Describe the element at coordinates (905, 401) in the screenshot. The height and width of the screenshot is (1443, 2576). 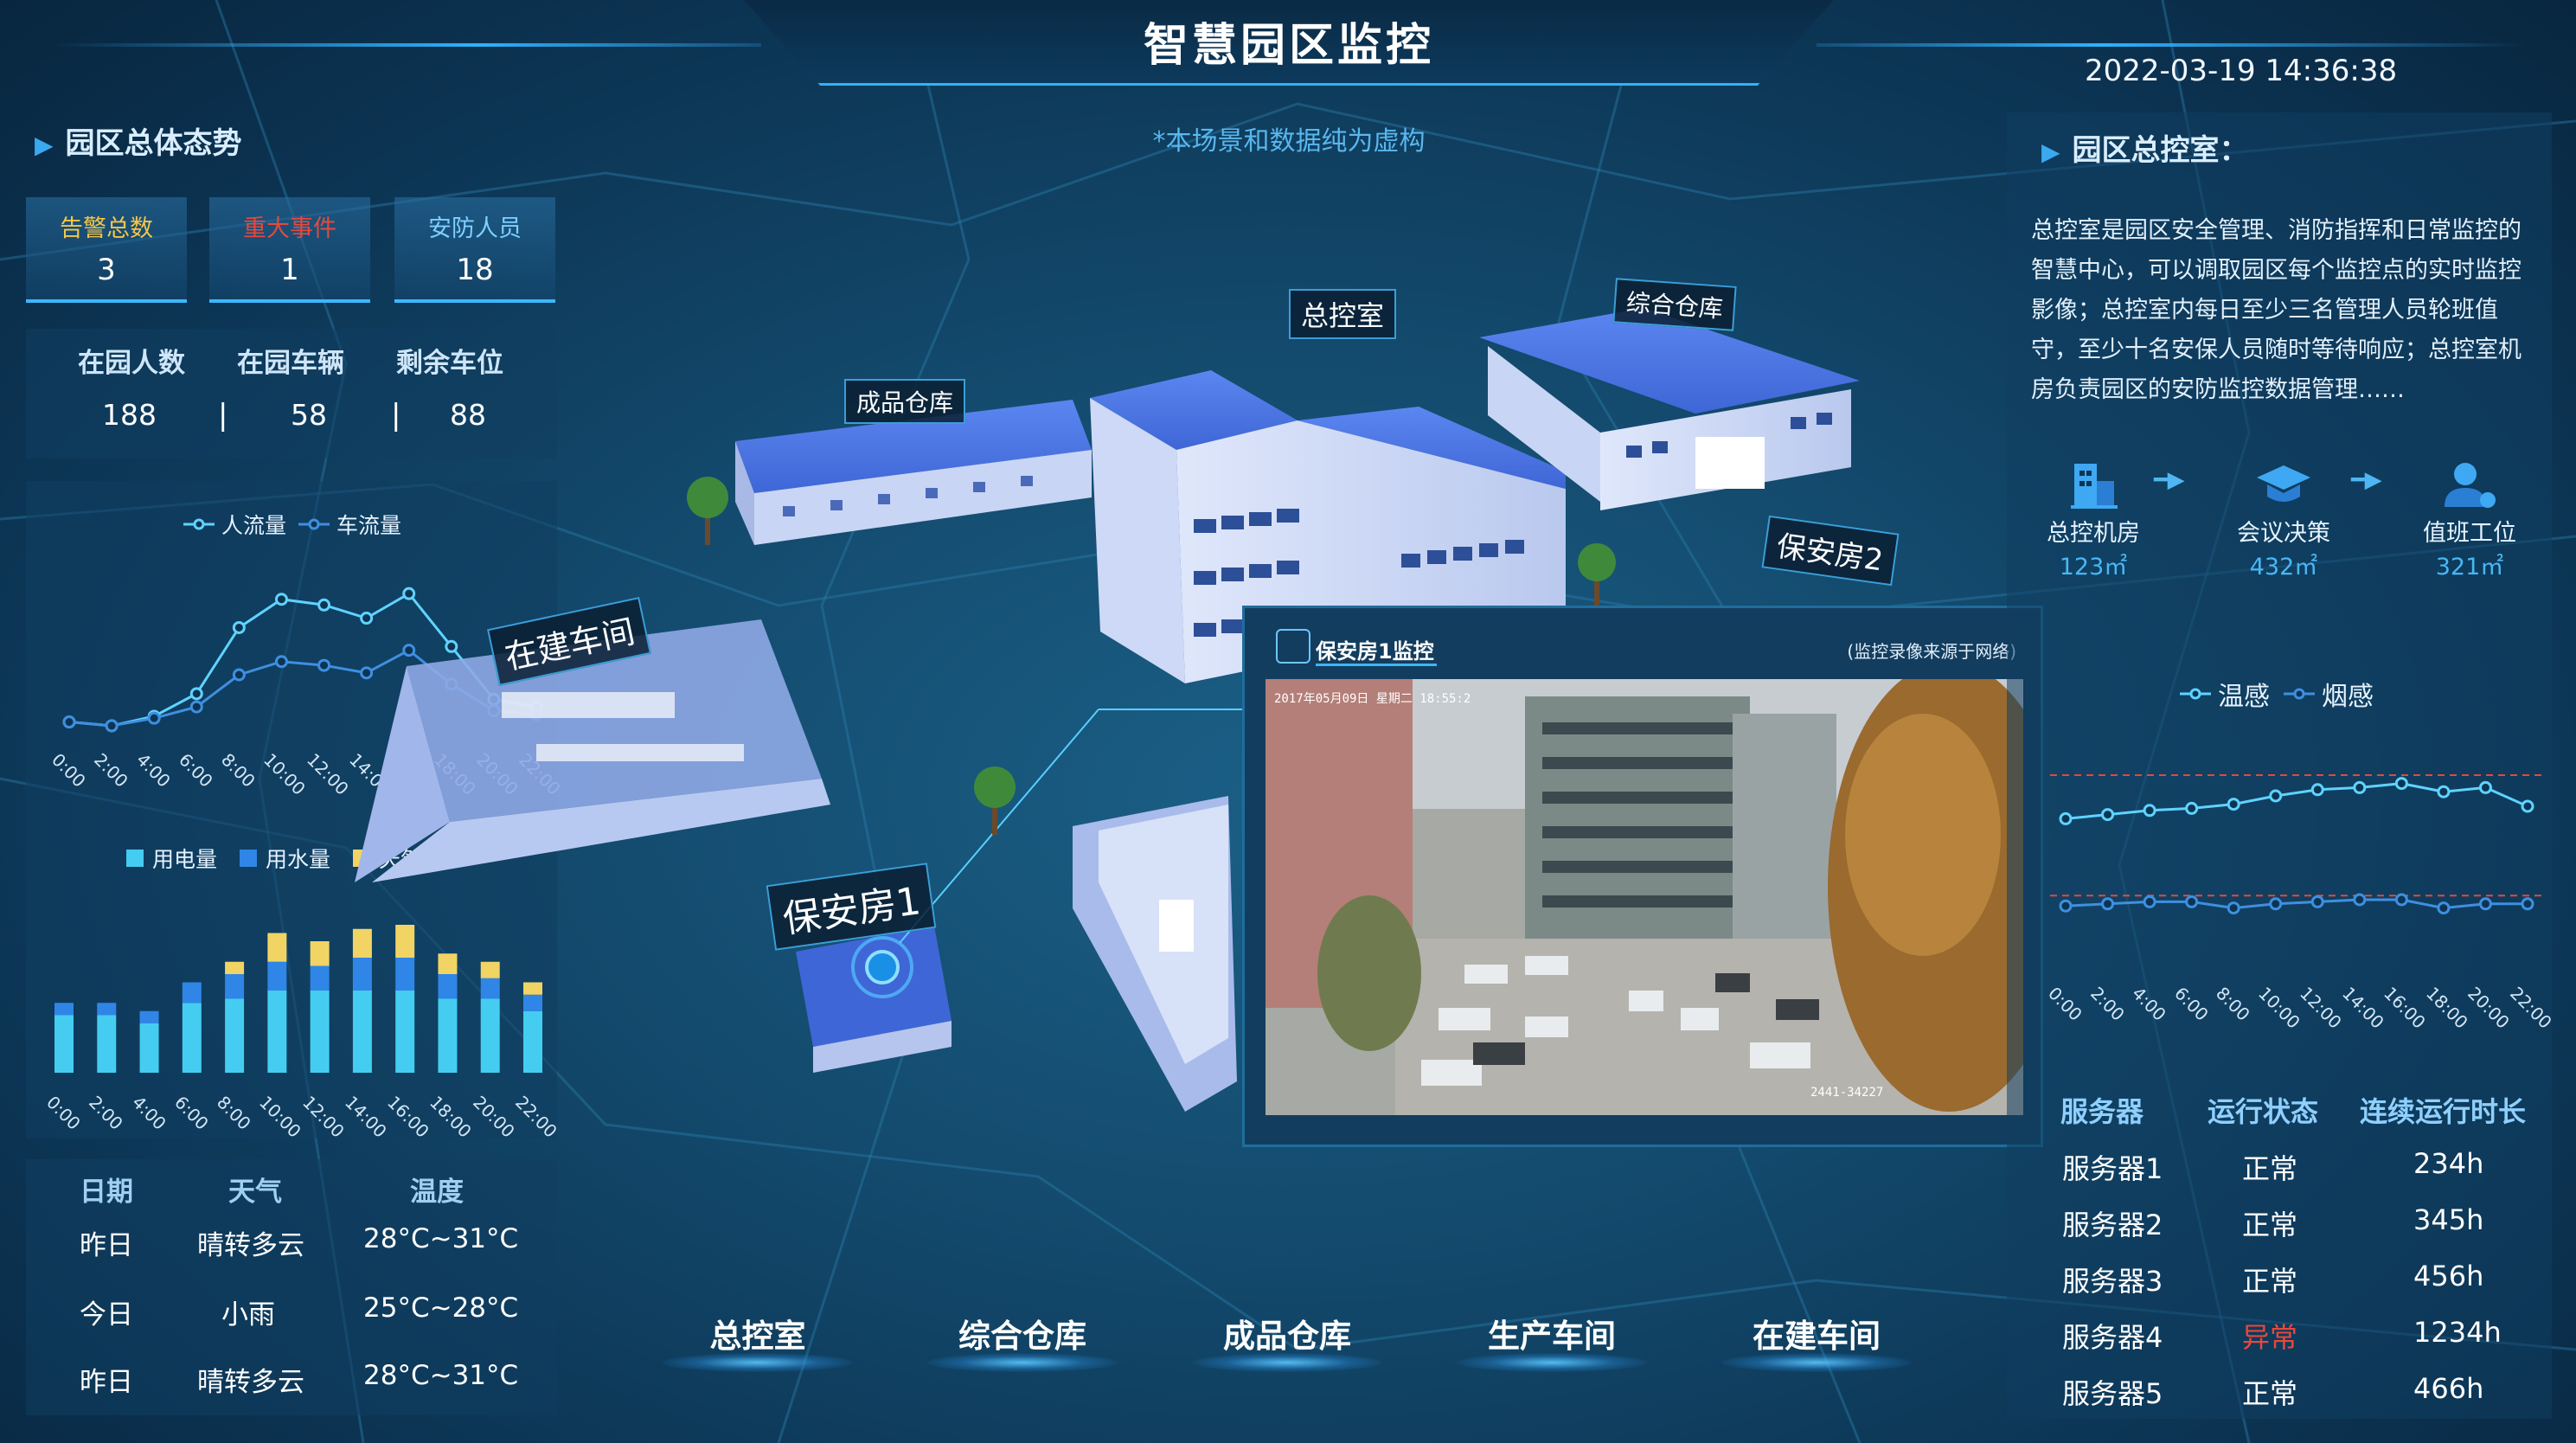
I see `label-finished-goods-warehouse: 成品仓库` at that location.